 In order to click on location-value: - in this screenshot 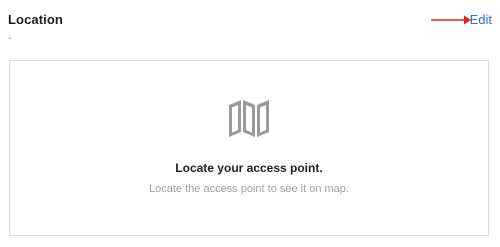, I will do `click(10, 38)`.